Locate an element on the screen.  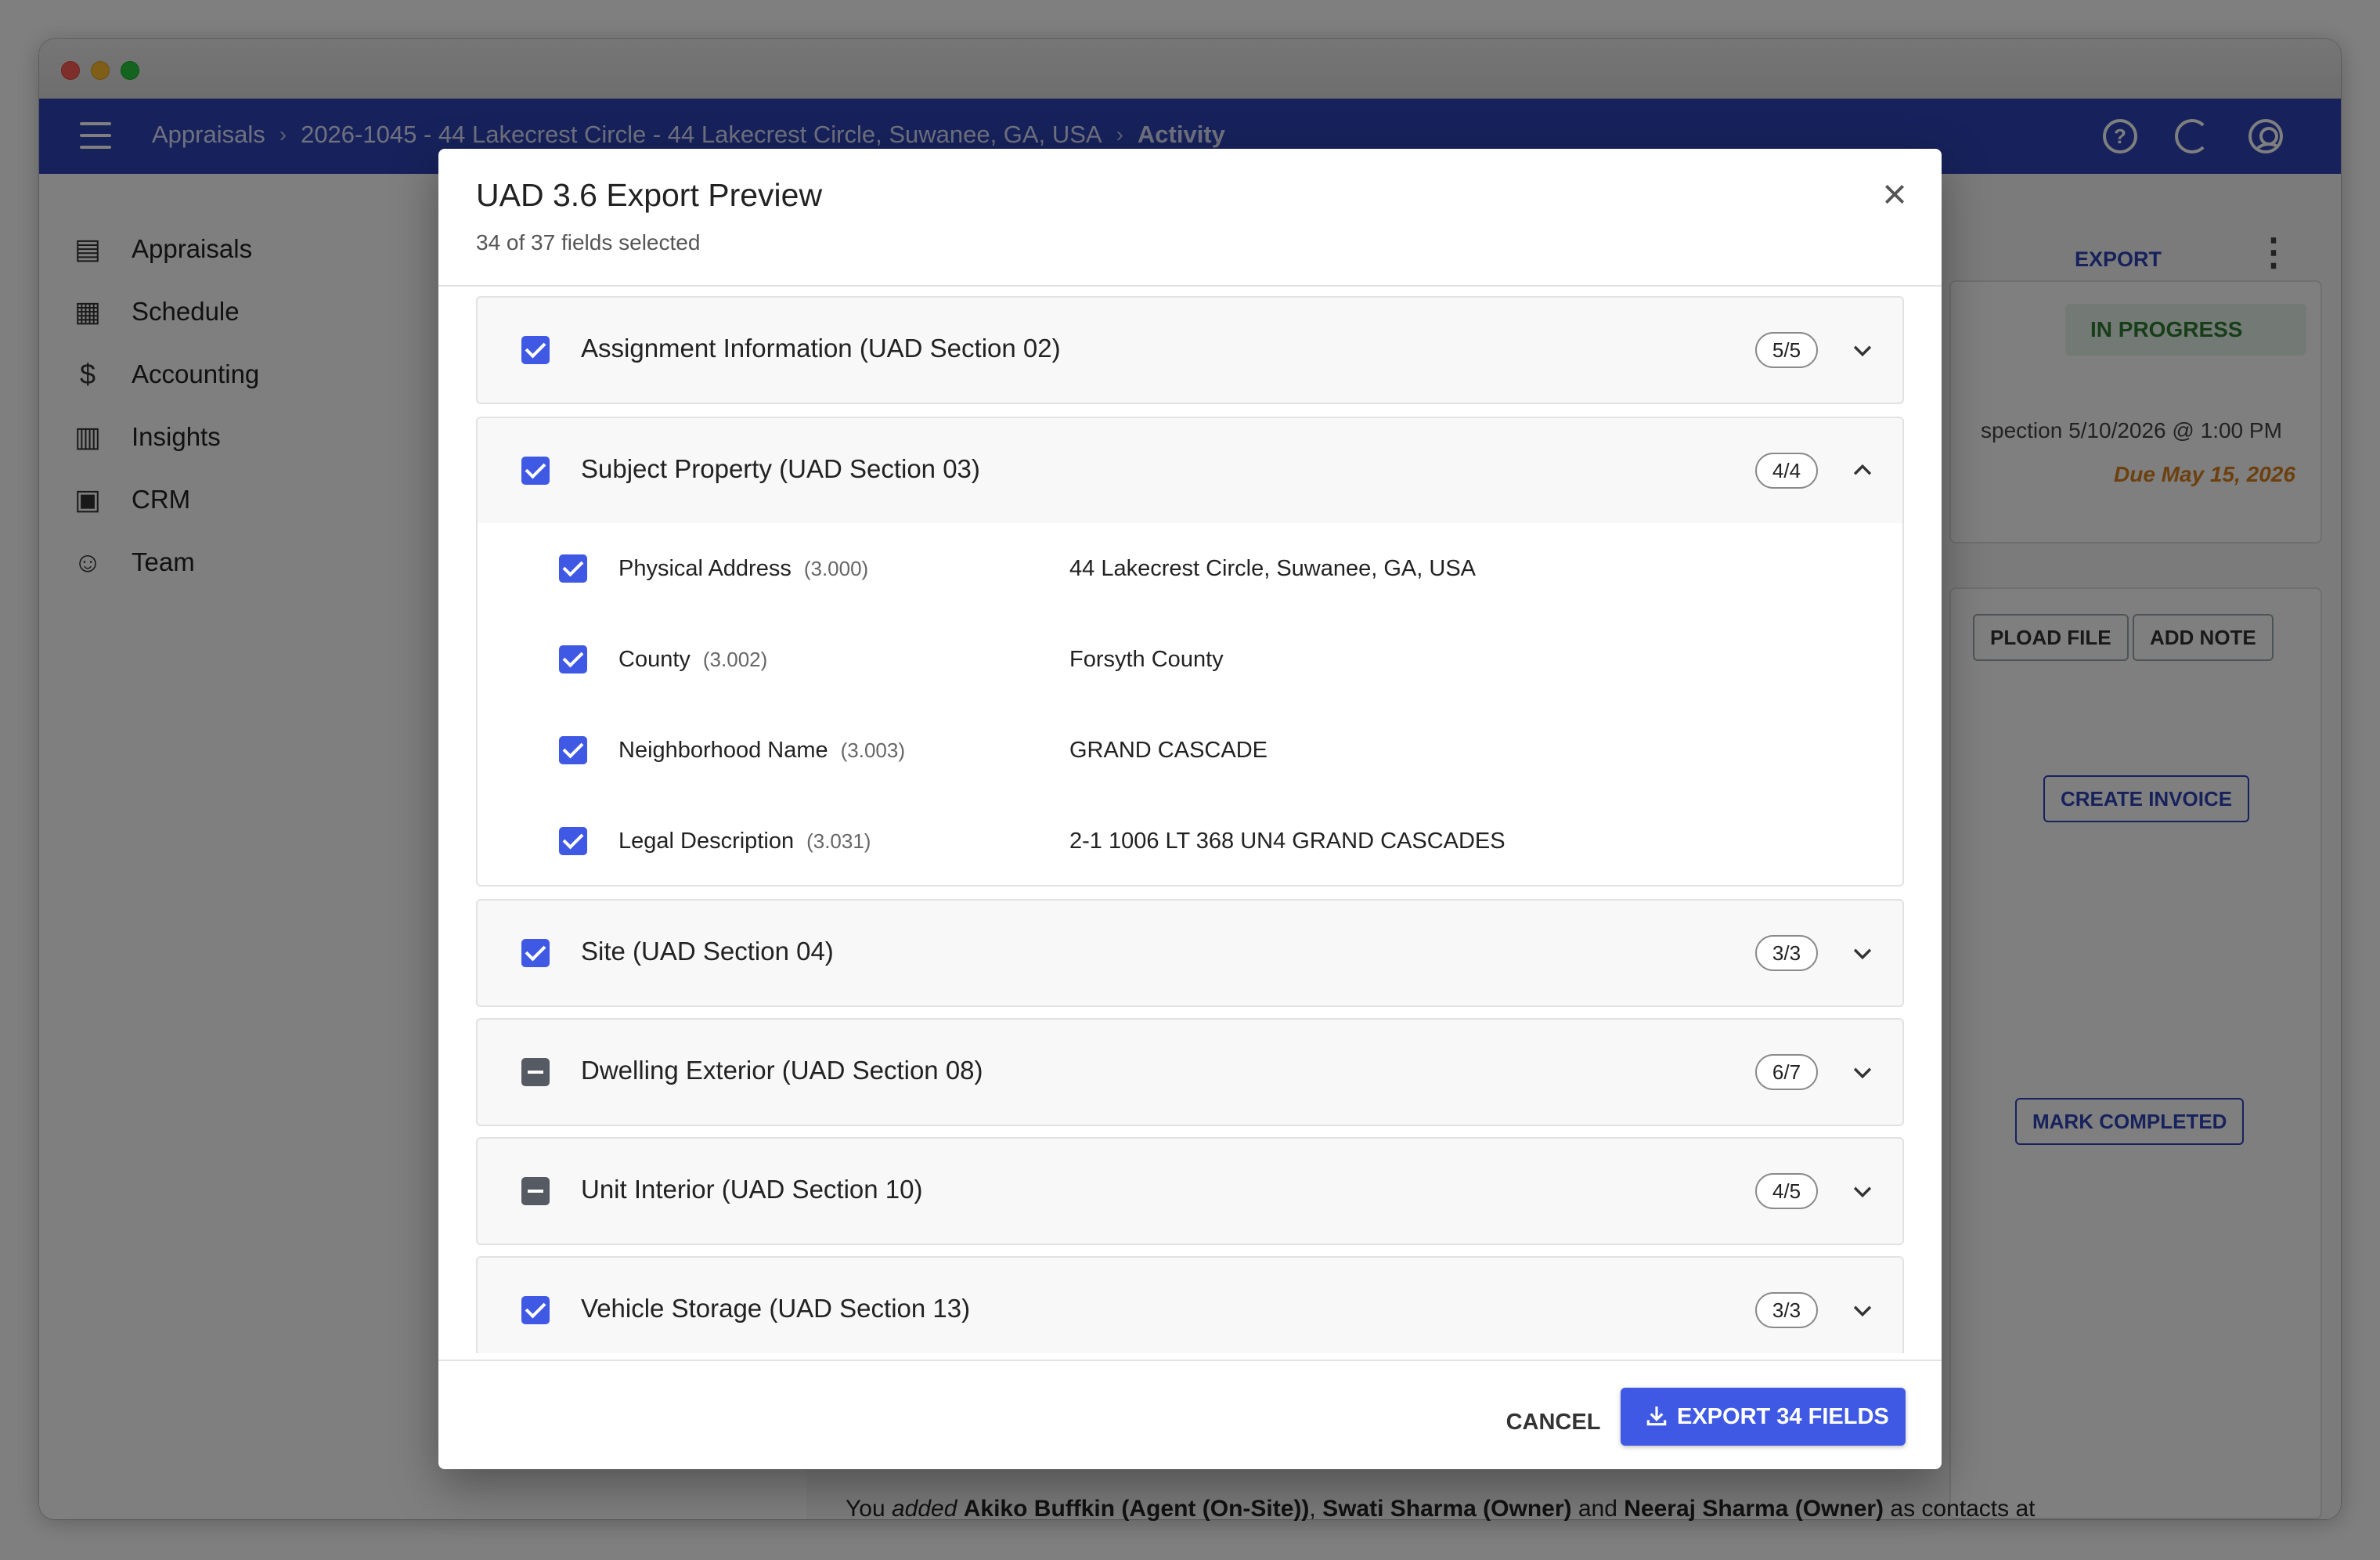
field-row-neighborhood-name: Neighborhood Name (3.003) GRAND CASCADE is located at coordinates (1190, 750).